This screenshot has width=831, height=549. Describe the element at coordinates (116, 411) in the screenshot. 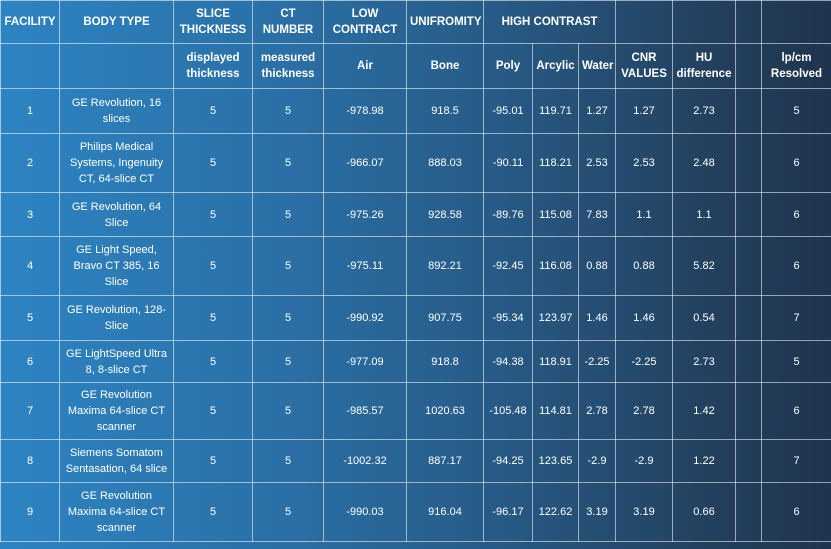

I see `cell-body-type: GE Revolution Maxima 64-slice CT scanner` at that location.